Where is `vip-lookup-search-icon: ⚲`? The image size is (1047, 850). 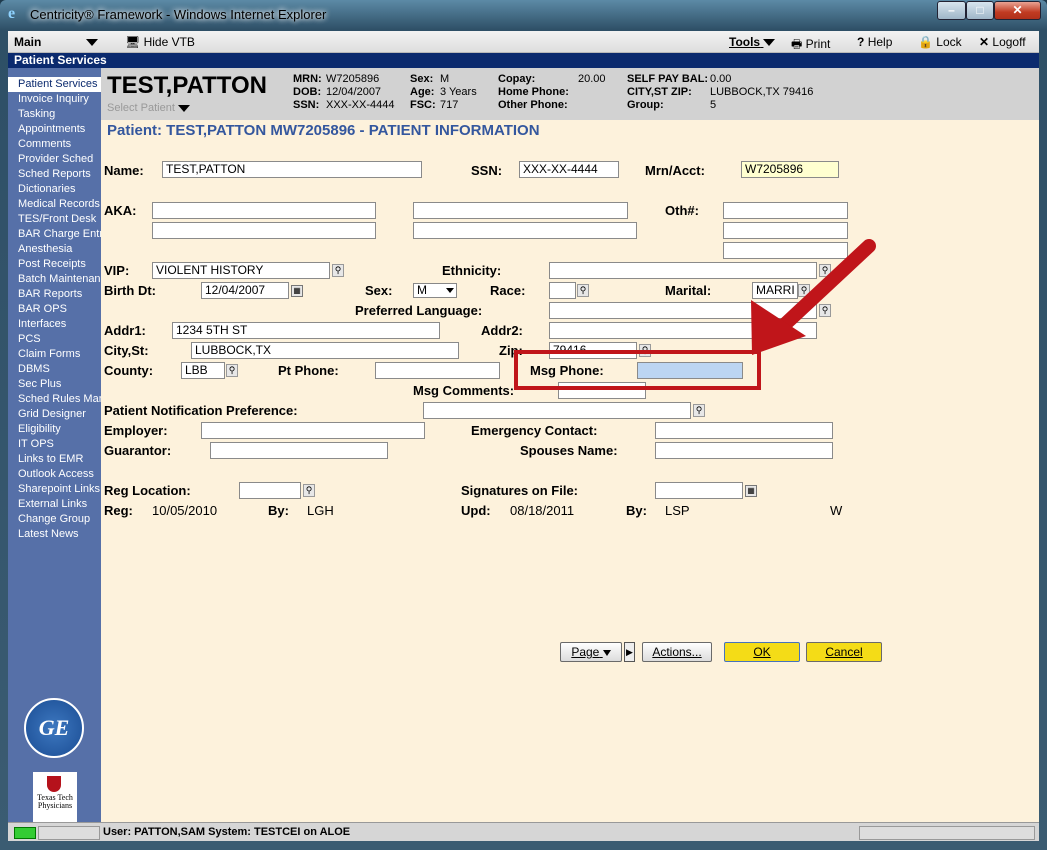 vip-lookup-search-icon: ⚲ is located at coordinates (338, 270).